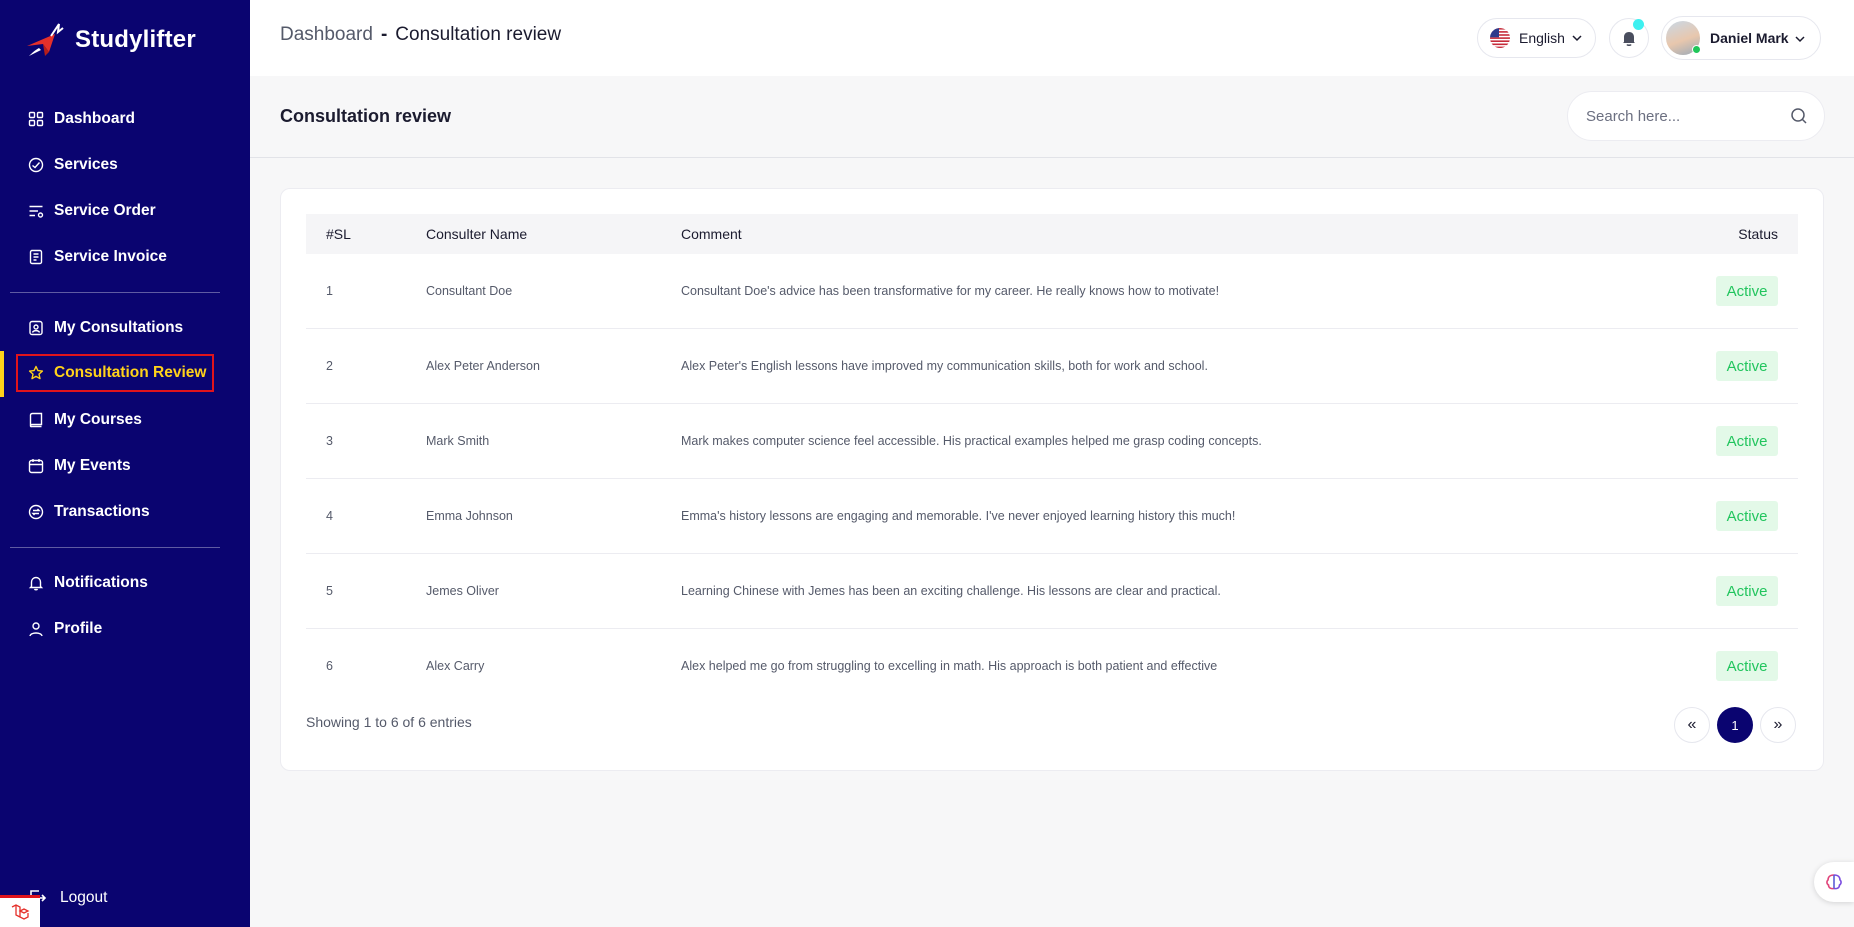 The image size is (1854, 927). I want to click on consultations-icon, so click(36, 328).